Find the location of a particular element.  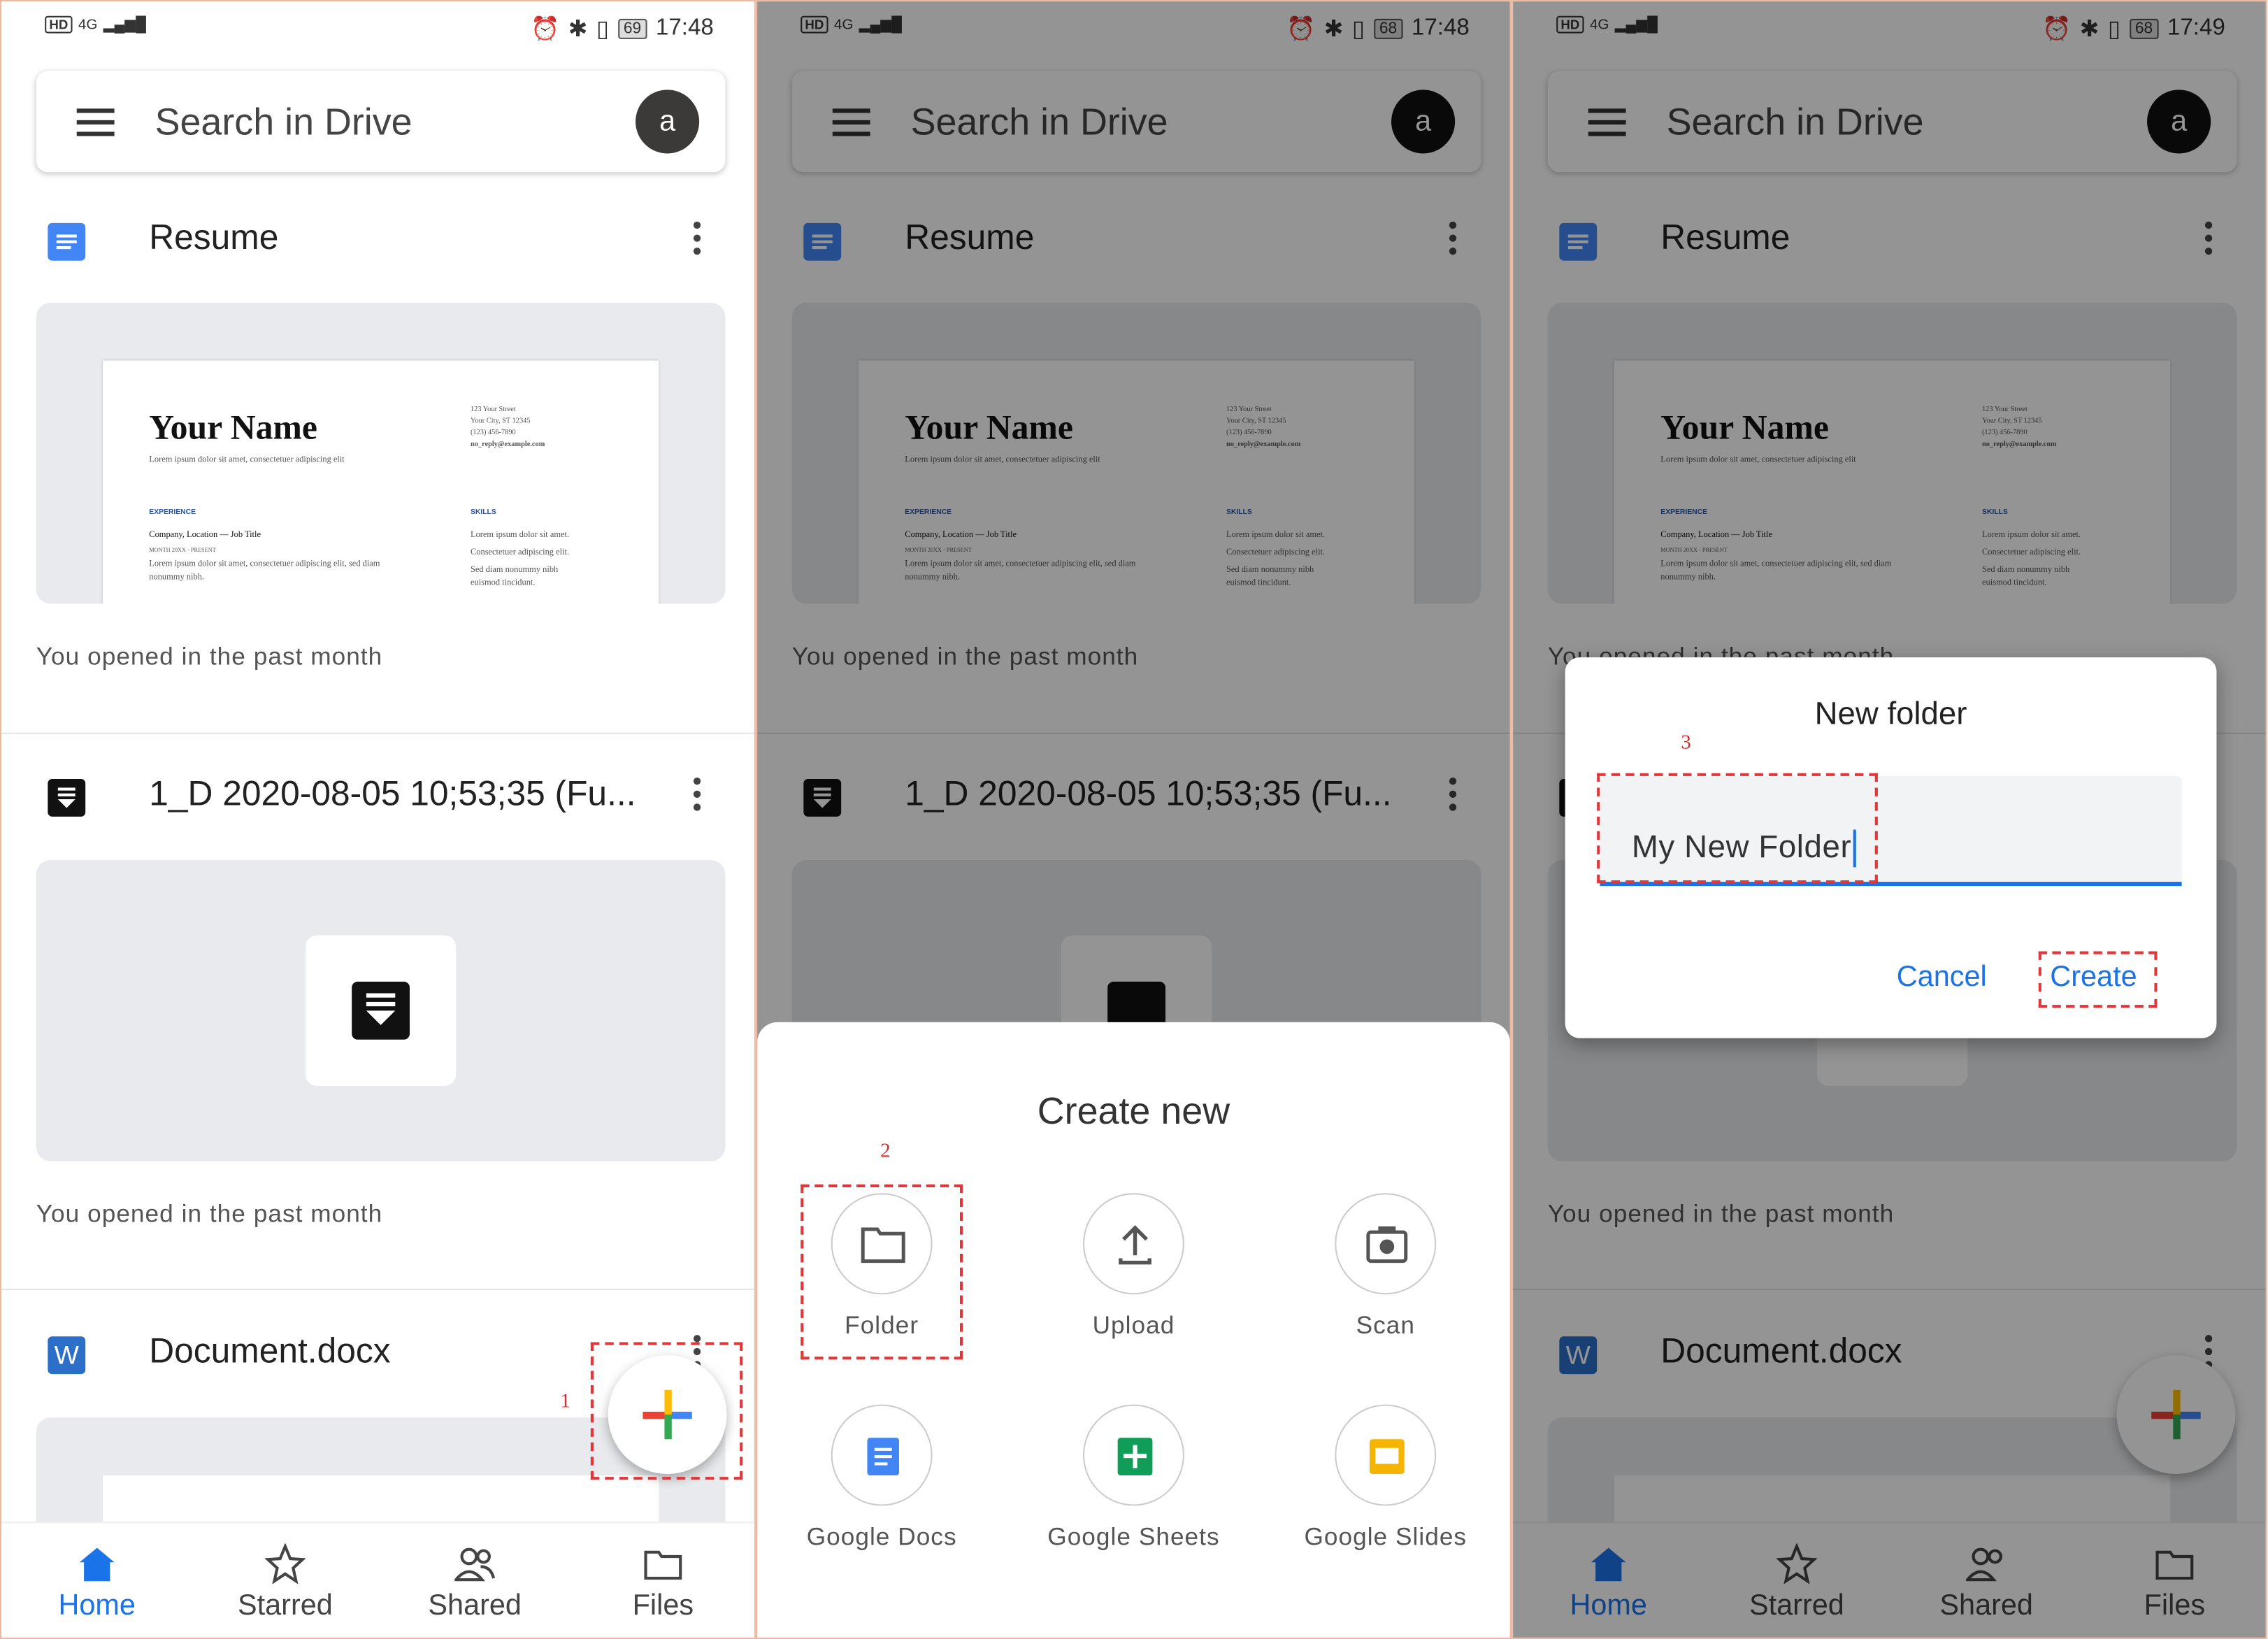

step-marker: 2 is located at coordinates (885, 1152).